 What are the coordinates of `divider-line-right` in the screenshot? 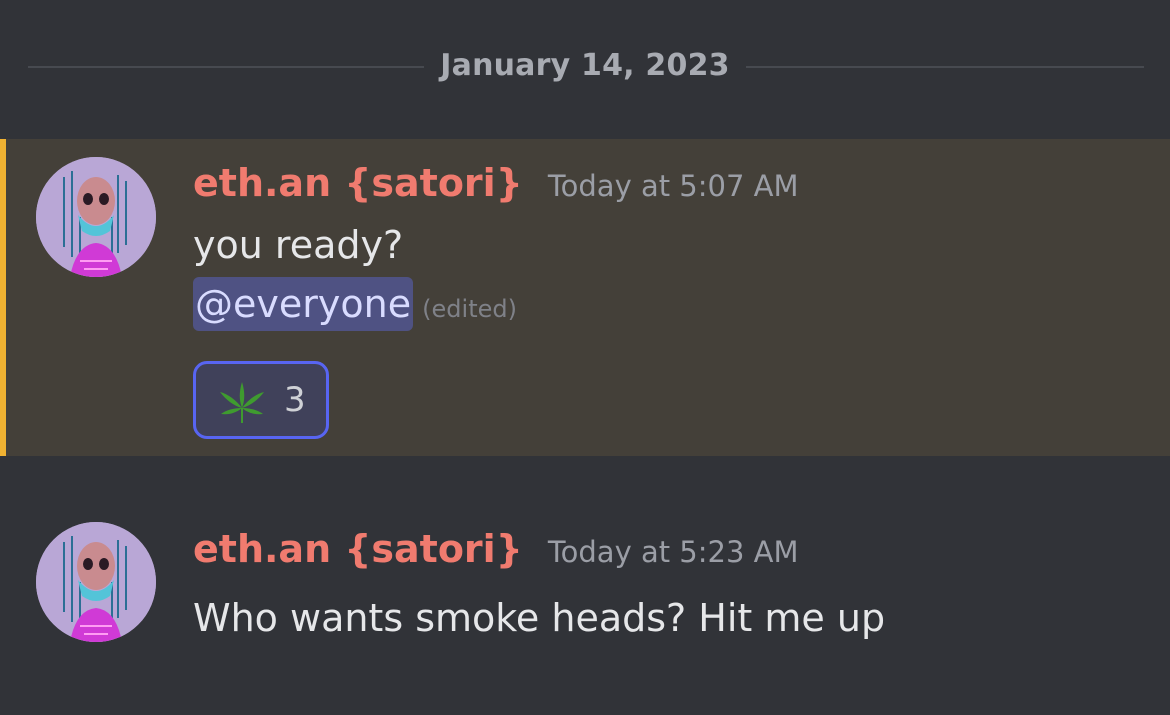 It's located at (945, 67).